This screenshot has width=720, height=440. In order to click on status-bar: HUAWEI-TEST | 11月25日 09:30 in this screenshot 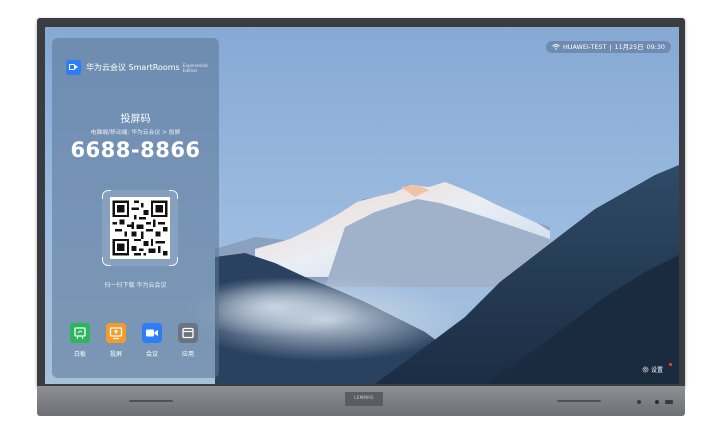, I will do `click(608, 47)`.